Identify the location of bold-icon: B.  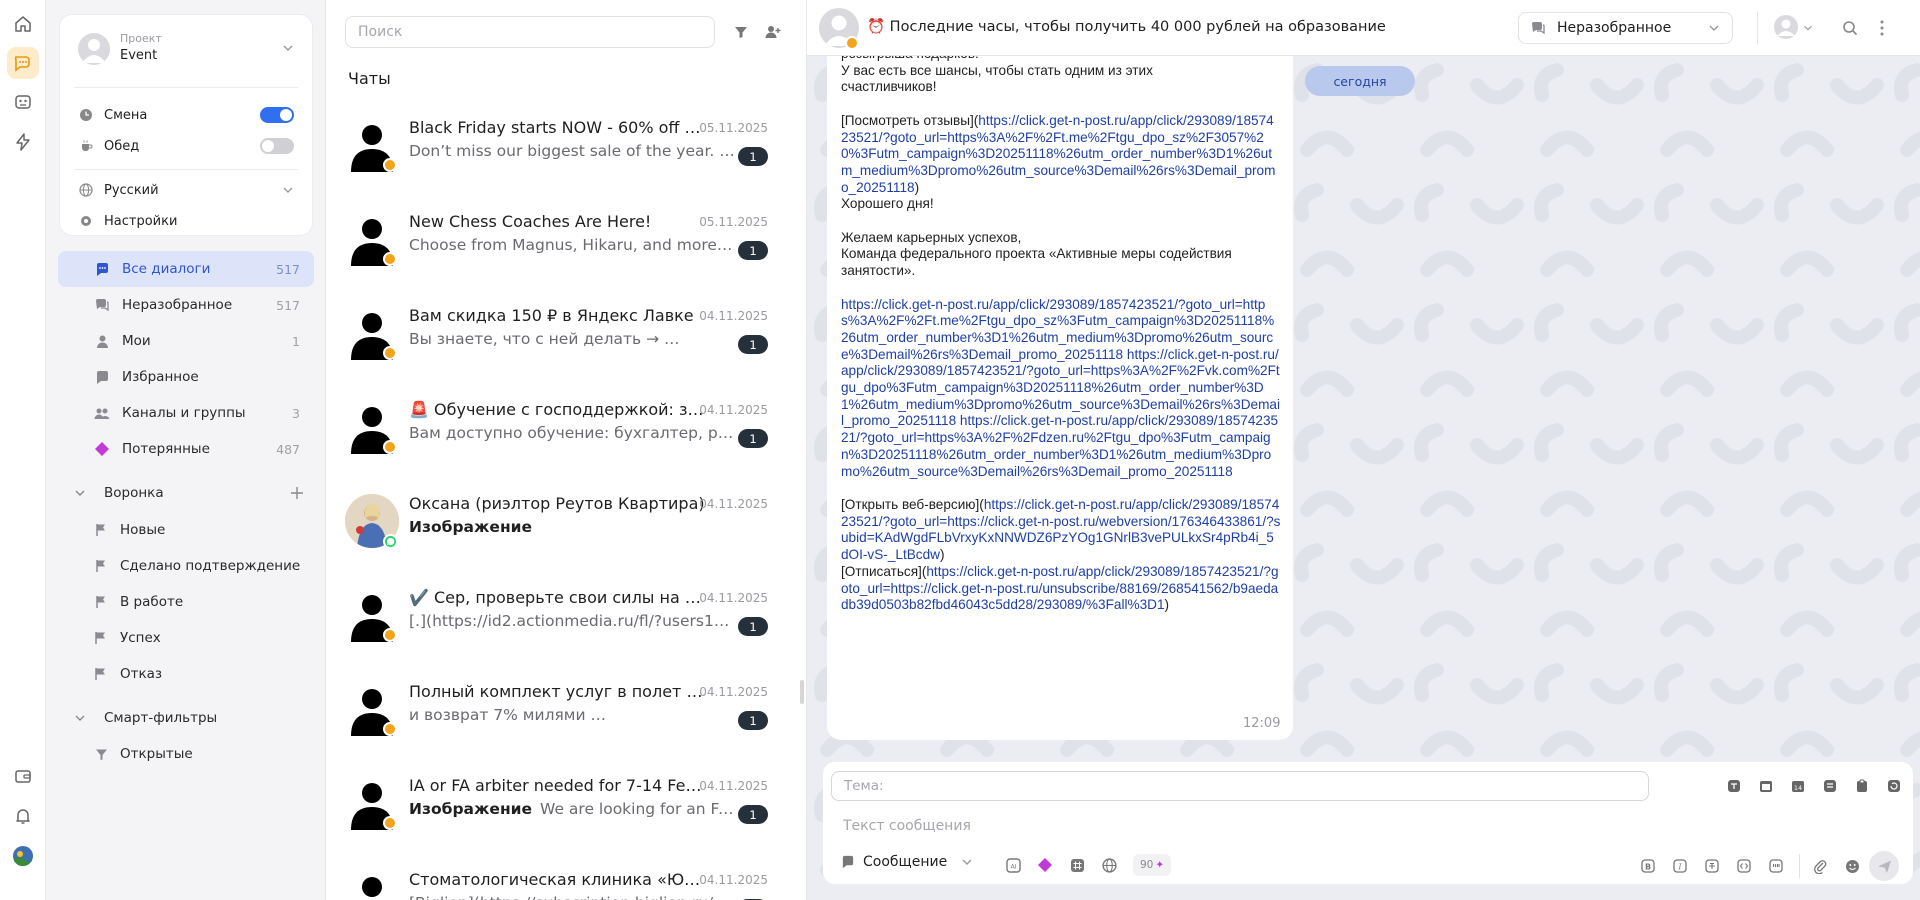
(1648, 866).